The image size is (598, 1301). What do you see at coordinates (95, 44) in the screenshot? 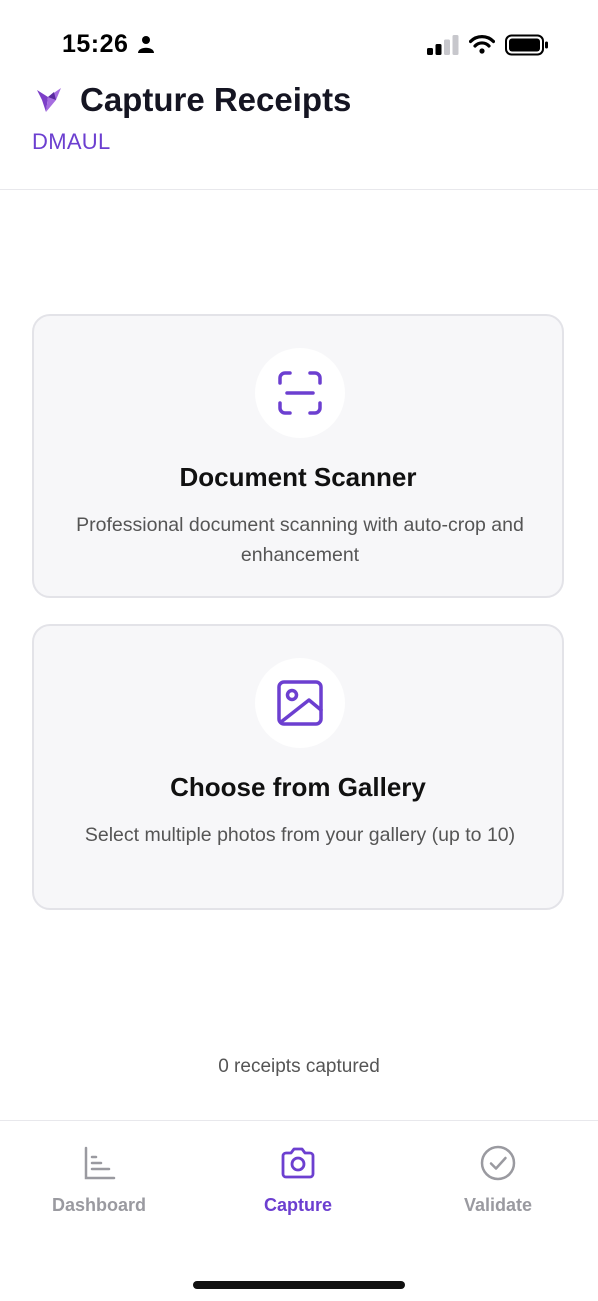
I see `status-time: 15:26` at bounding box center [95, 44].